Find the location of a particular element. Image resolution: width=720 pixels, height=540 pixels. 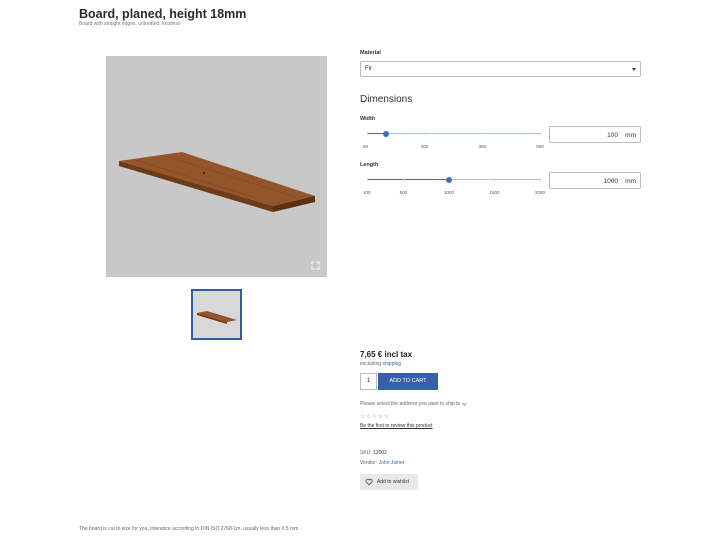

tick-label: 50 is located at coordinates (366, 146).